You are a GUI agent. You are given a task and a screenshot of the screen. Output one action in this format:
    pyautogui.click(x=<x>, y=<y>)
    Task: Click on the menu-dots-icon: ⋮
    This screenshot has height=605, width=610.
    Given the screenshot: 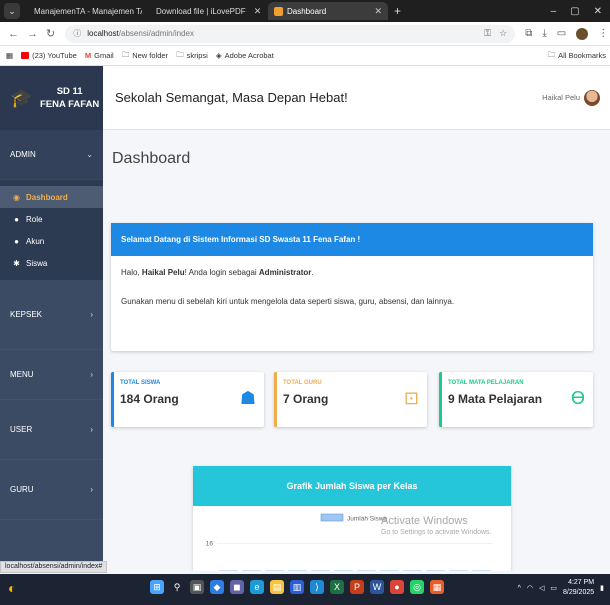 What is the action you would take?
    pyautogui.click(x=603, y=33)
    